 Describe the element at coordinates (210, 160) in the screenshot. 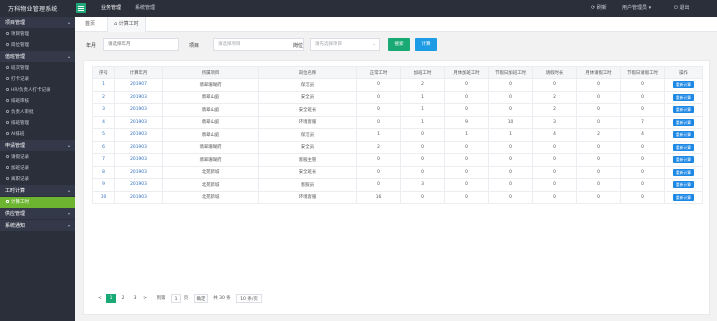

I see `table-cell: 翡翠珊瑚府` at that location.